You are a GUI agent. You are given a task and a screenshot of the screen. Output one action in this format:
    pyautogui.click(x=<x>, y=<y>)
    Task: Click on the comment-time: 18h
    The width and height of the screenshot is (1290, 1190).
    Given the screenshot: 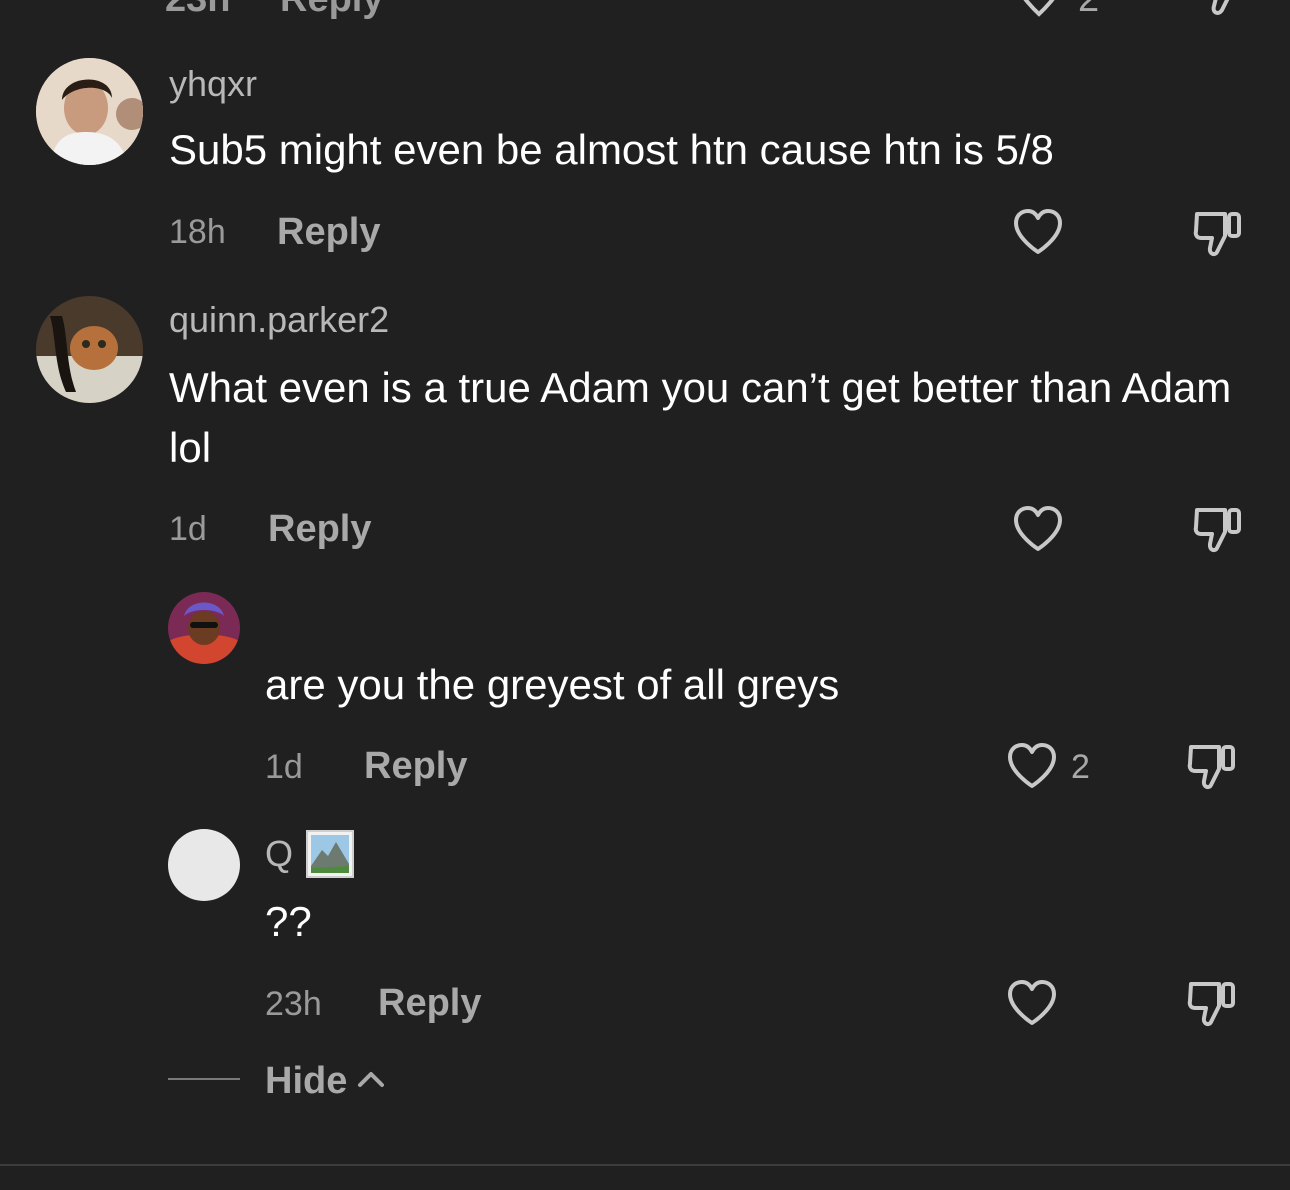 What is the action you would take?
    pyautogui.click(x=197, y=232)
    